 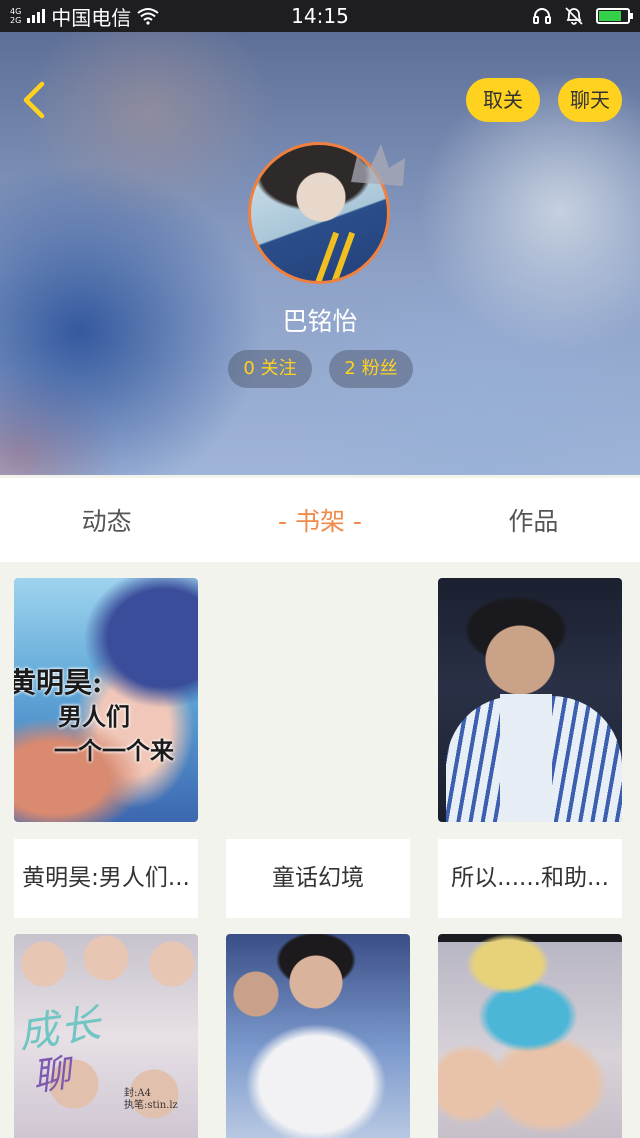 I want to click on cover-figure-shirt, so click(x=526, y=758).